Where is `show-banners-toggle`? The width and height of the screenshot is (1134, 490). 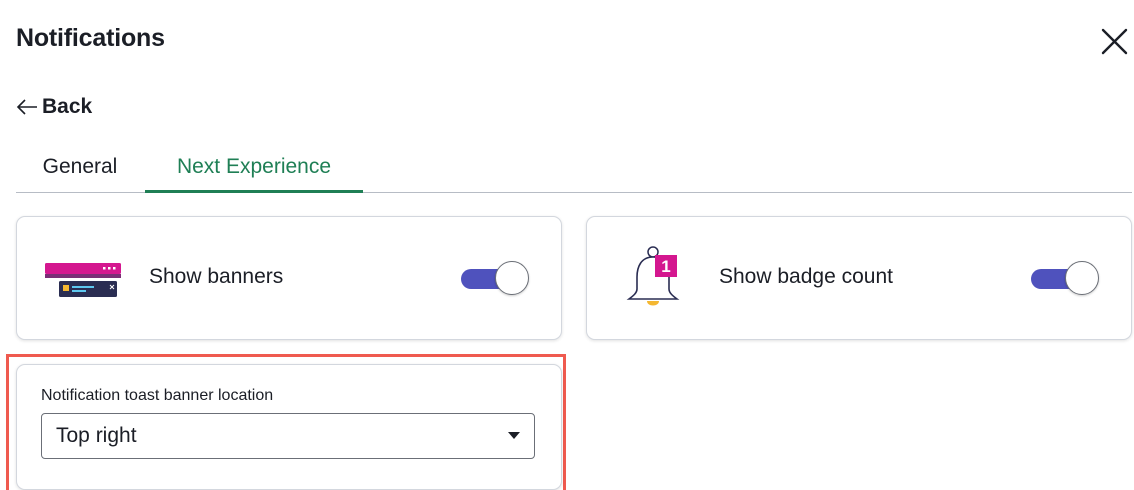
show-banners-toggle is located at coordinates (495, 279).